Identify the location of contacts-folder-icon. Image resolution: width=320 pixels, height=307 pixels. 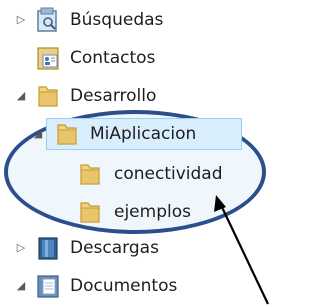
(48, 58).